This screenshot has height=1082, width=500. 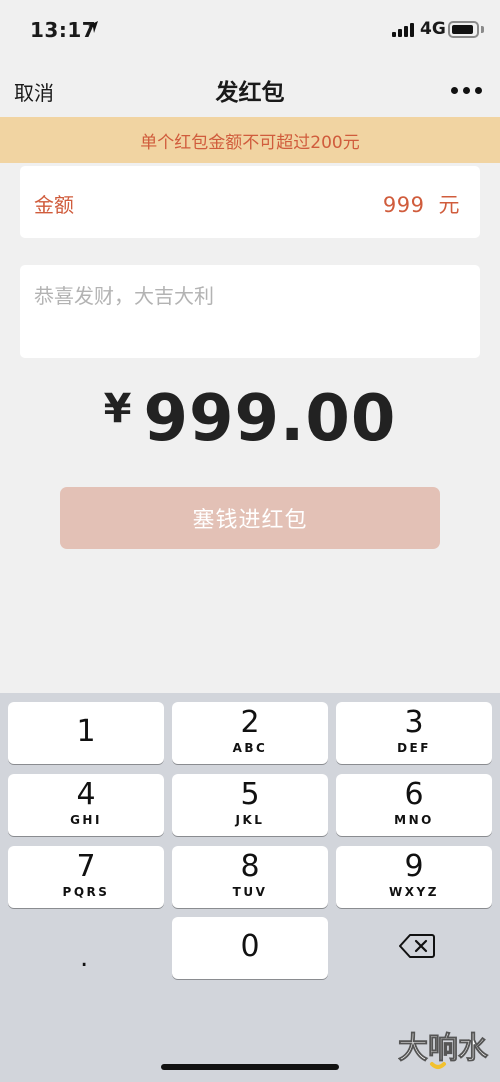 What do you see at coordinates (86, 820) in the screenshot?
I see `key-letters: GHI` at bounding box center [86, 820].